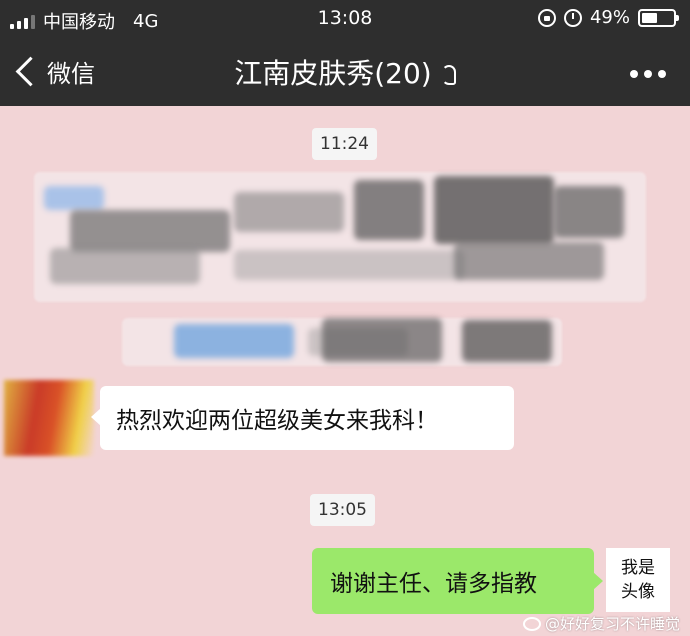 Image resolution: width=690 pixels, height=636 pixels. Describe the element at coordinates (333, 73) in the screenshot. I see `chat-title: 江南皮肤秀(20)` at that location.